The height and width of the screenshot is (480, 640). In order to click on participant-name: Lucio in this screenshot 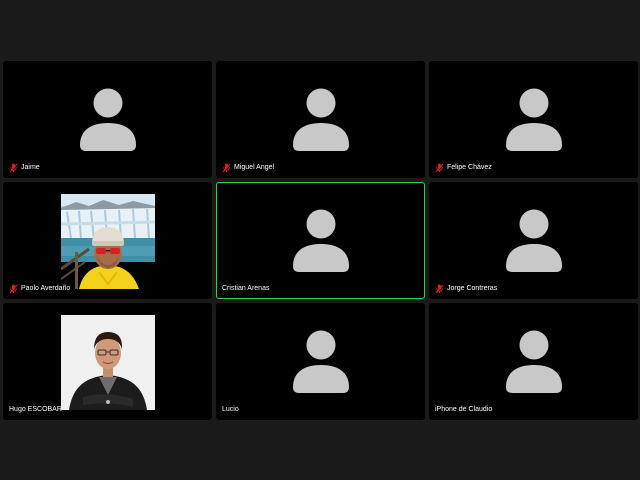, I will do `click(230, 409)`.